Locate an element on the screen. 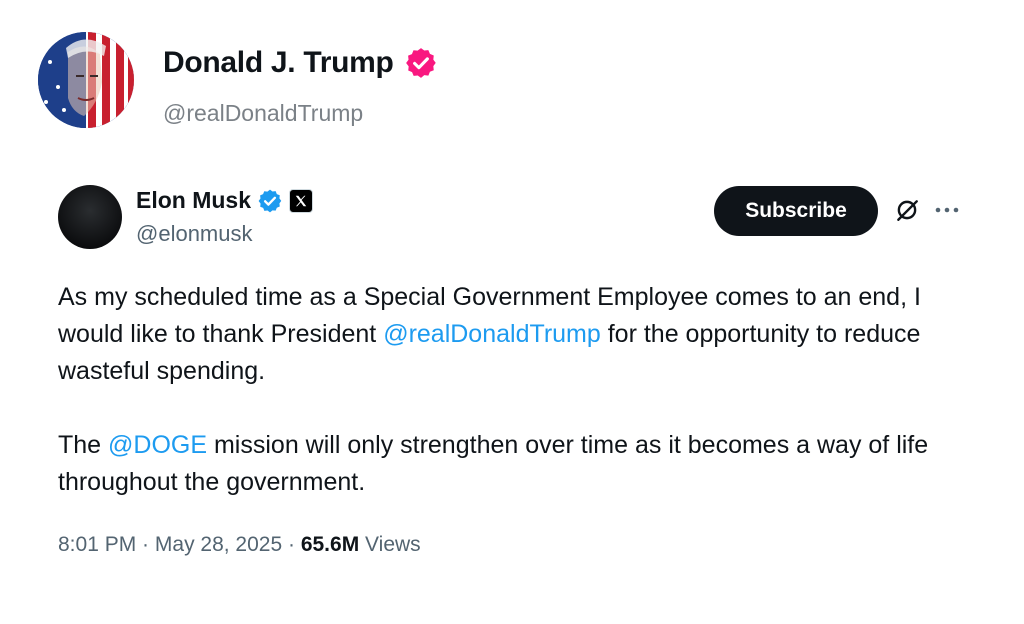 The height and width of the screenshot is (624, 1024). author-handle: @elonmusk is located at coordinates (194, 234).